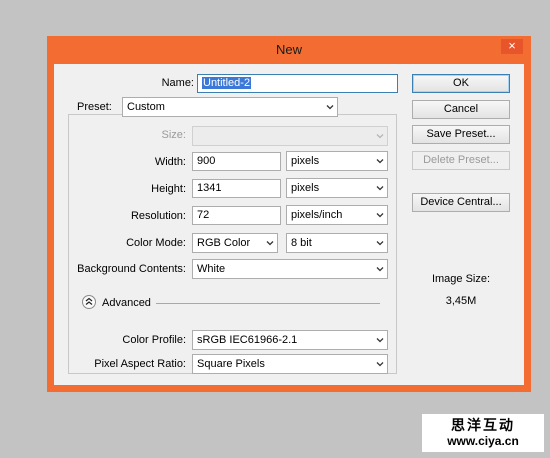 Image resolution: width=550 pixels, height=458 pixels. I want to click on resolution-input: 72, so click(236, 215).